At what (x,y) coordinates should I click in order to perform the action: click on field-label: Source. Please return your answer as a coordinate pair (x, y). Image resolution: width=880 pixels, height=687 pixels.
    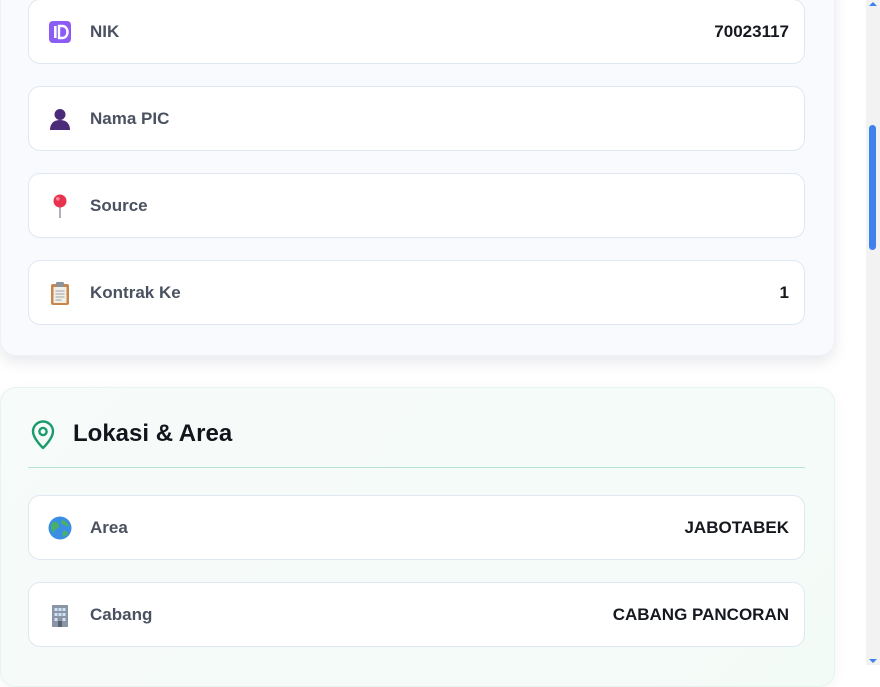
    Looking at the image, I should click on (119, 205).